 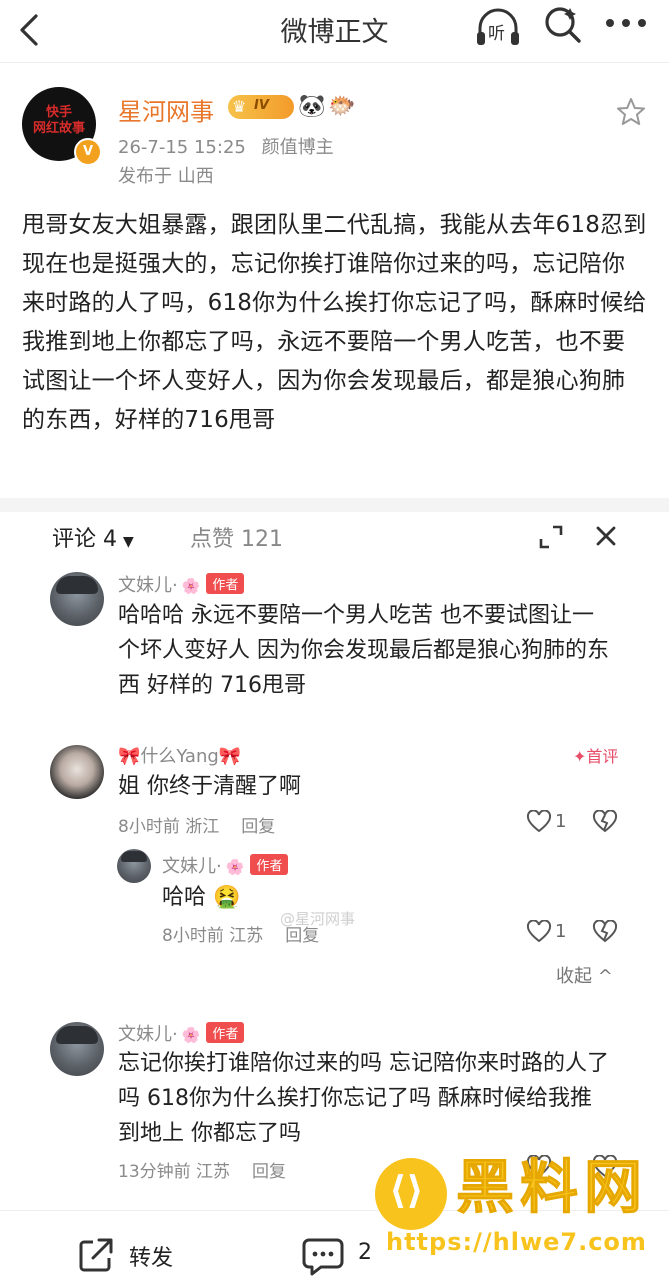 I want to click on first-comment-badge: ✦首评, so click(x=596, y=756).